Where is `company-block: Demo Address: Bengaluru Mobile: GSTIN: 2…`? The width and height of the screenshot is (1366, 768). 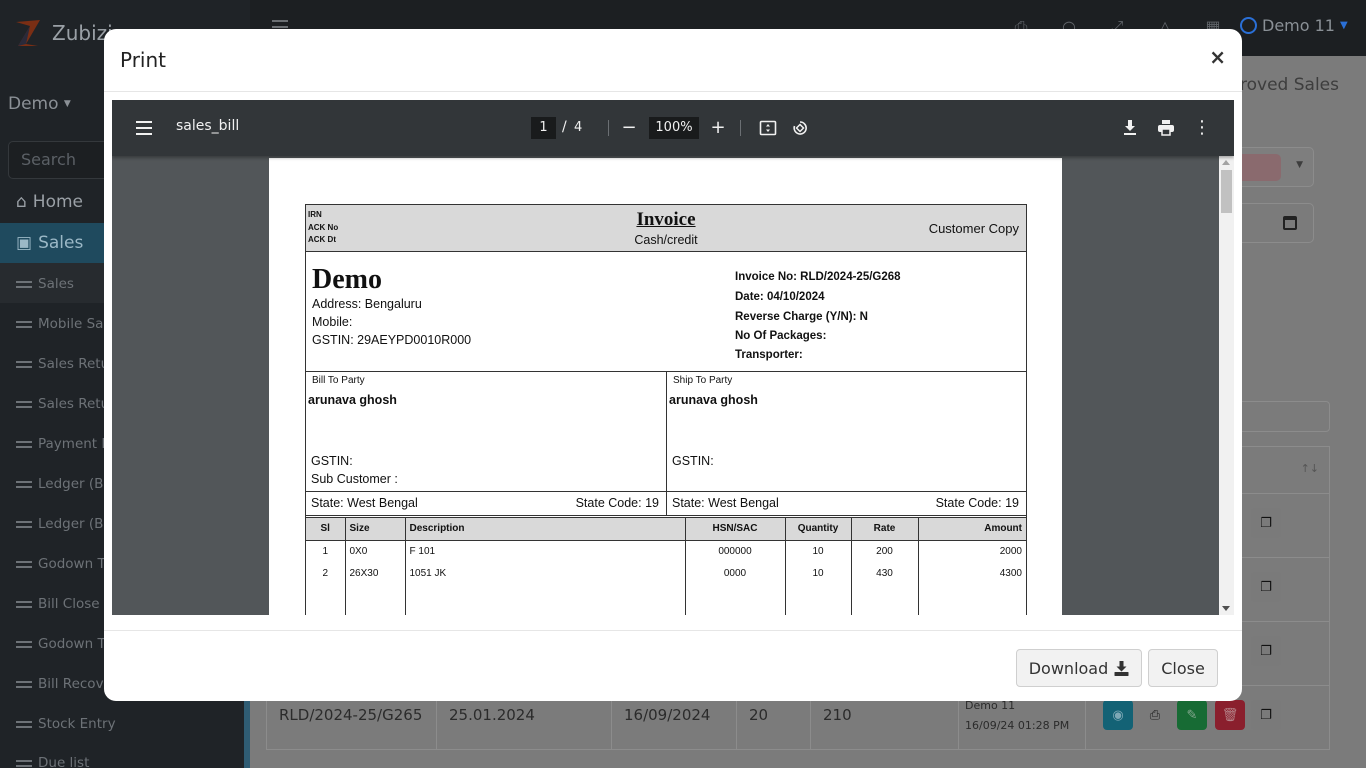
company-block: Demo Address: Bengaluru Mobile: GSTIN: 2… is located at coordinates (666, 312).